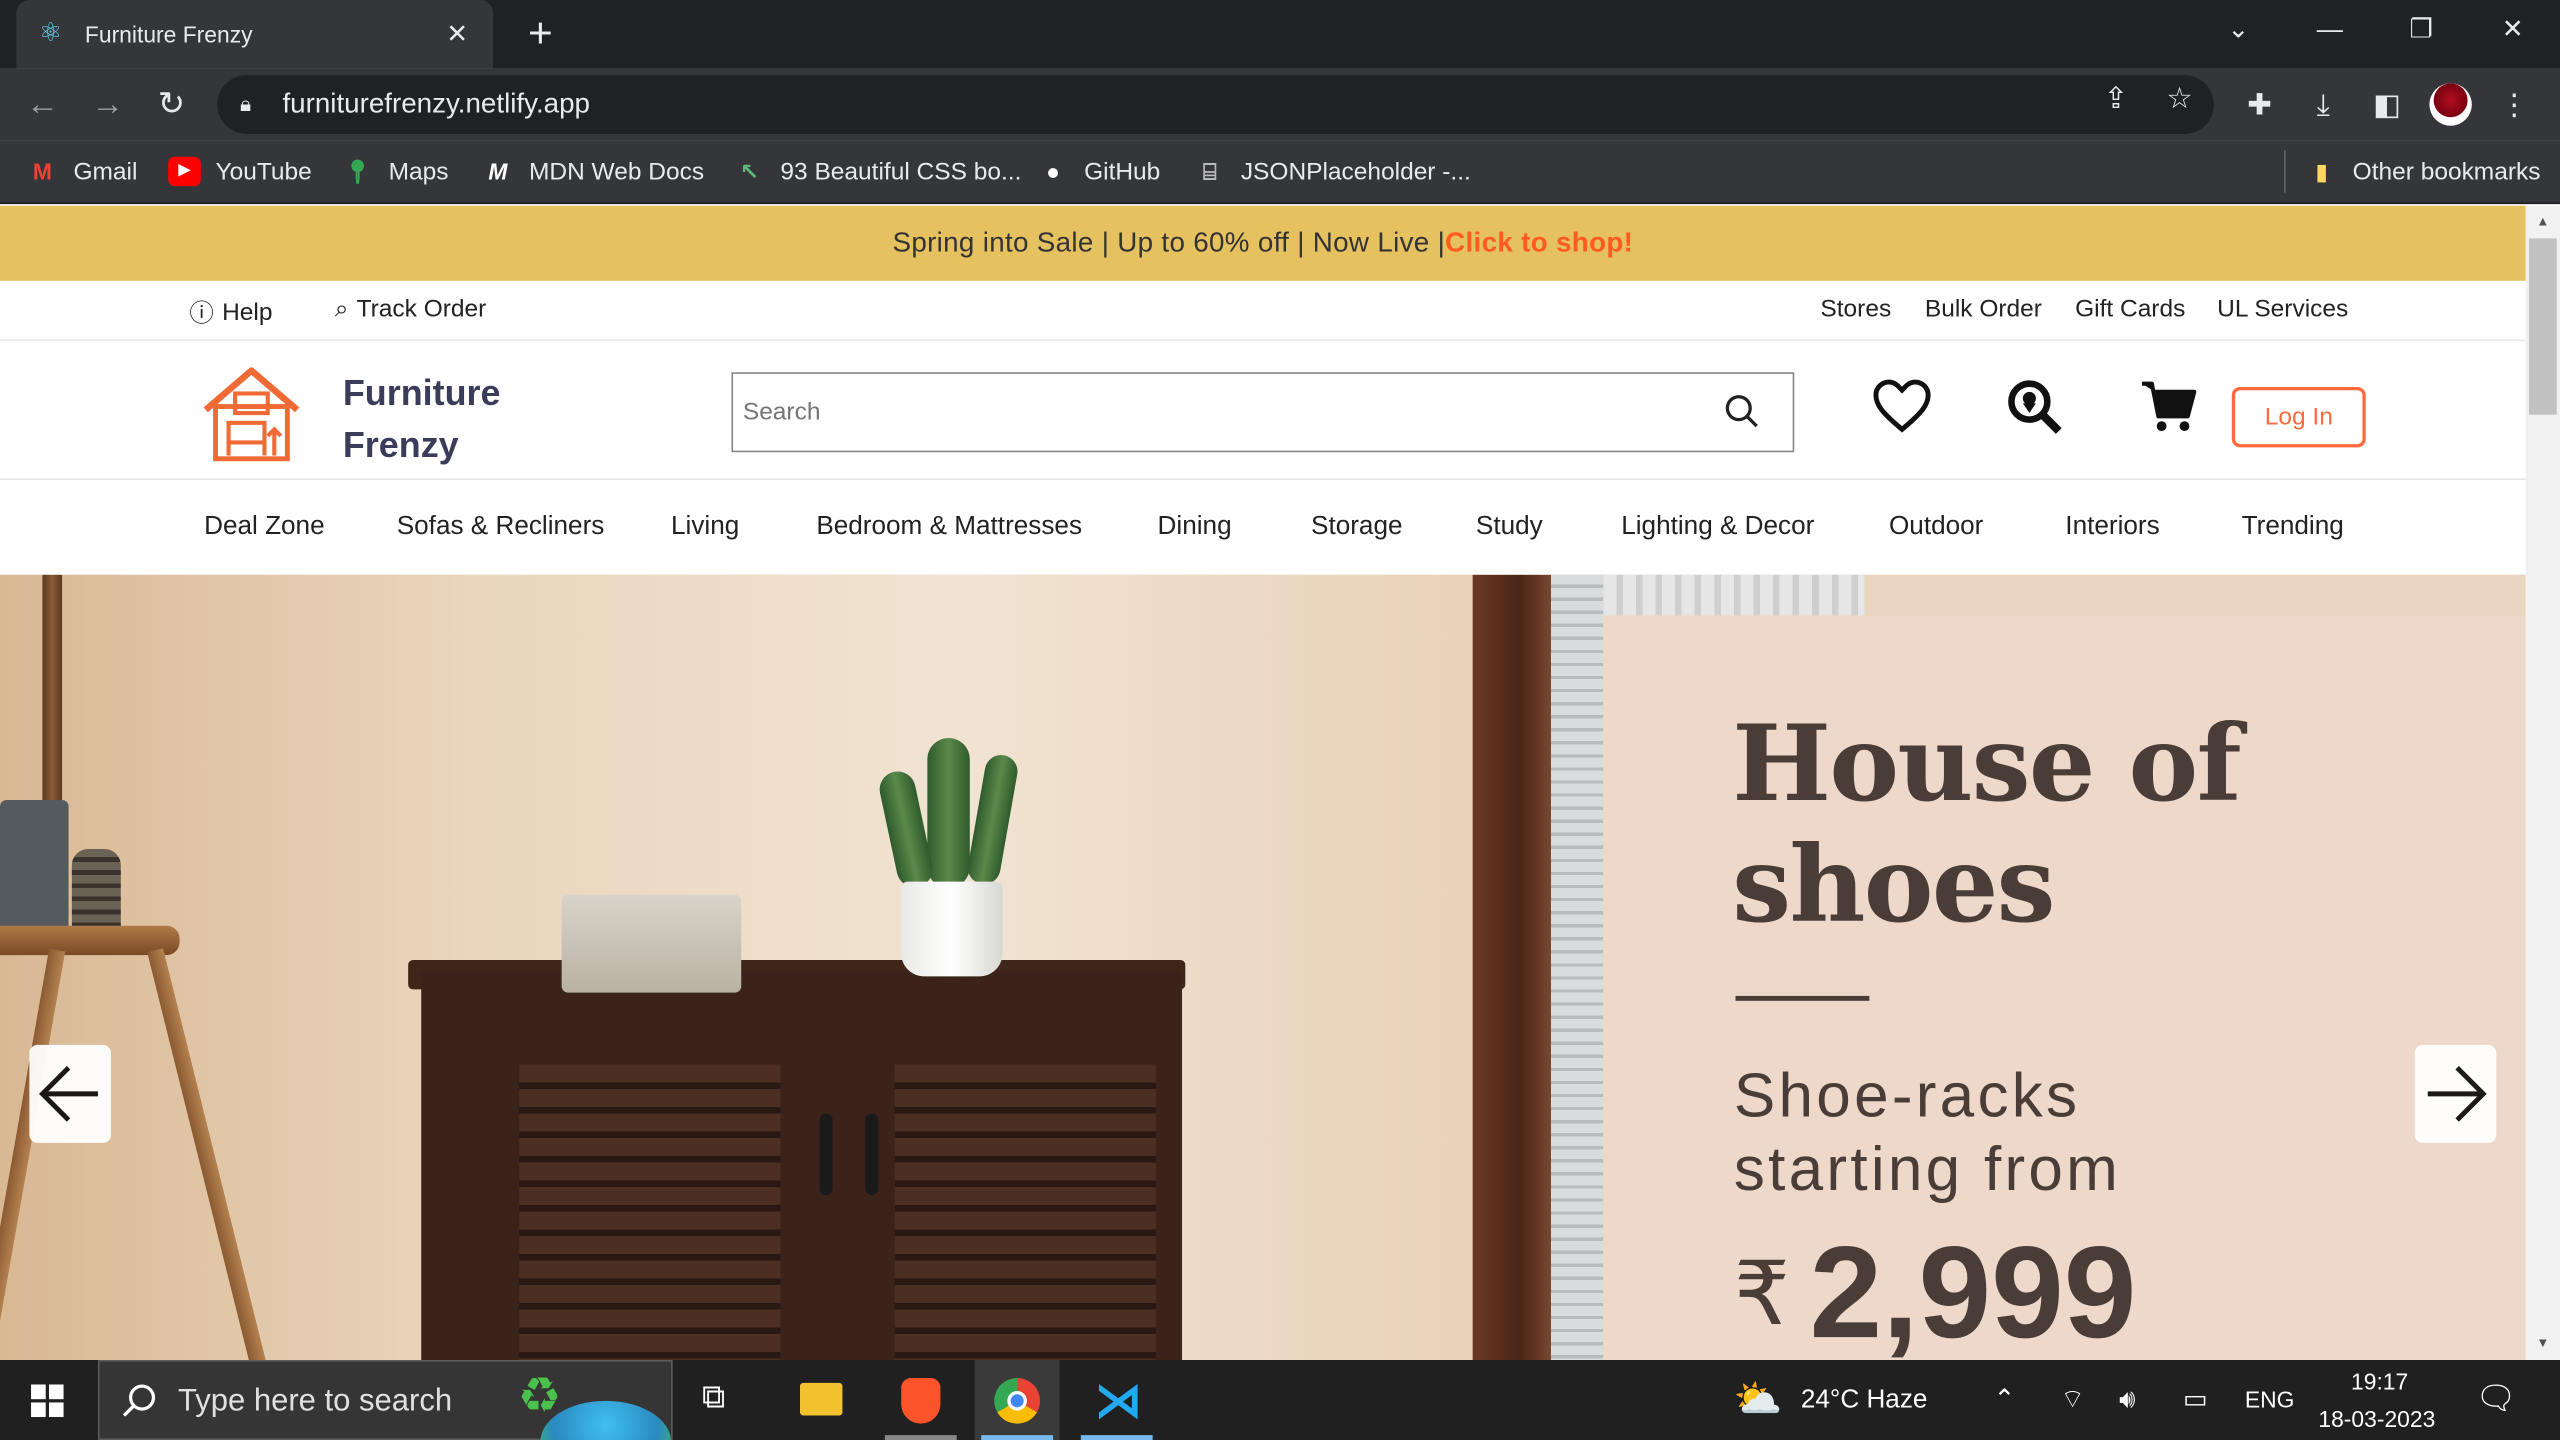 The height and width of the screenshot is (1440, 2560). I want to click on promo-cta-link: Click to shop!, so click(1539, 242).